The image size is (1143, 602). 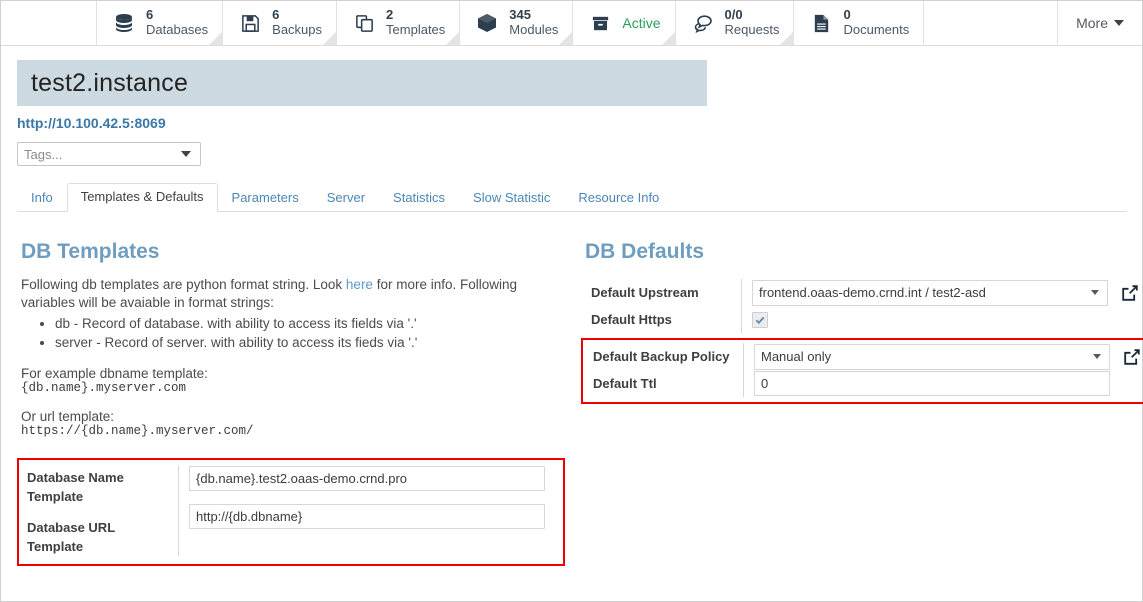 What do you see at coordinates (42, 198) in the screenshot?
I see `tab-info: Info` at bounding box center [42, 198].